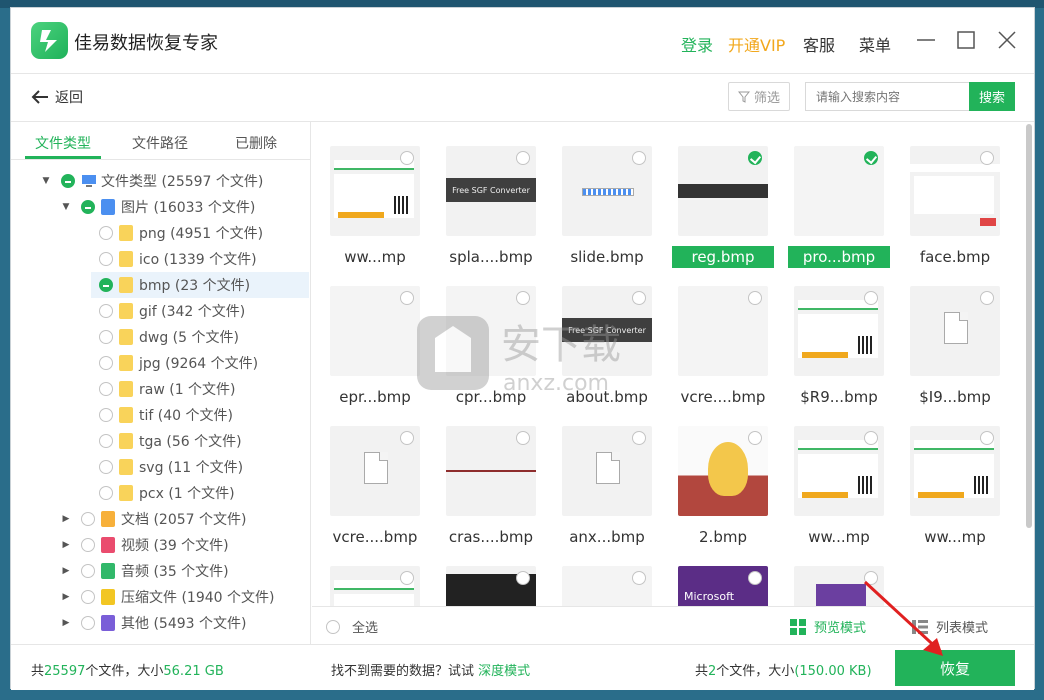 Image resolution: width=1044 pixels, height=700 pixels. Describe the element at coordinates (1029, 326) in the screenshot. I see `vertical-scrollbar` at that location.